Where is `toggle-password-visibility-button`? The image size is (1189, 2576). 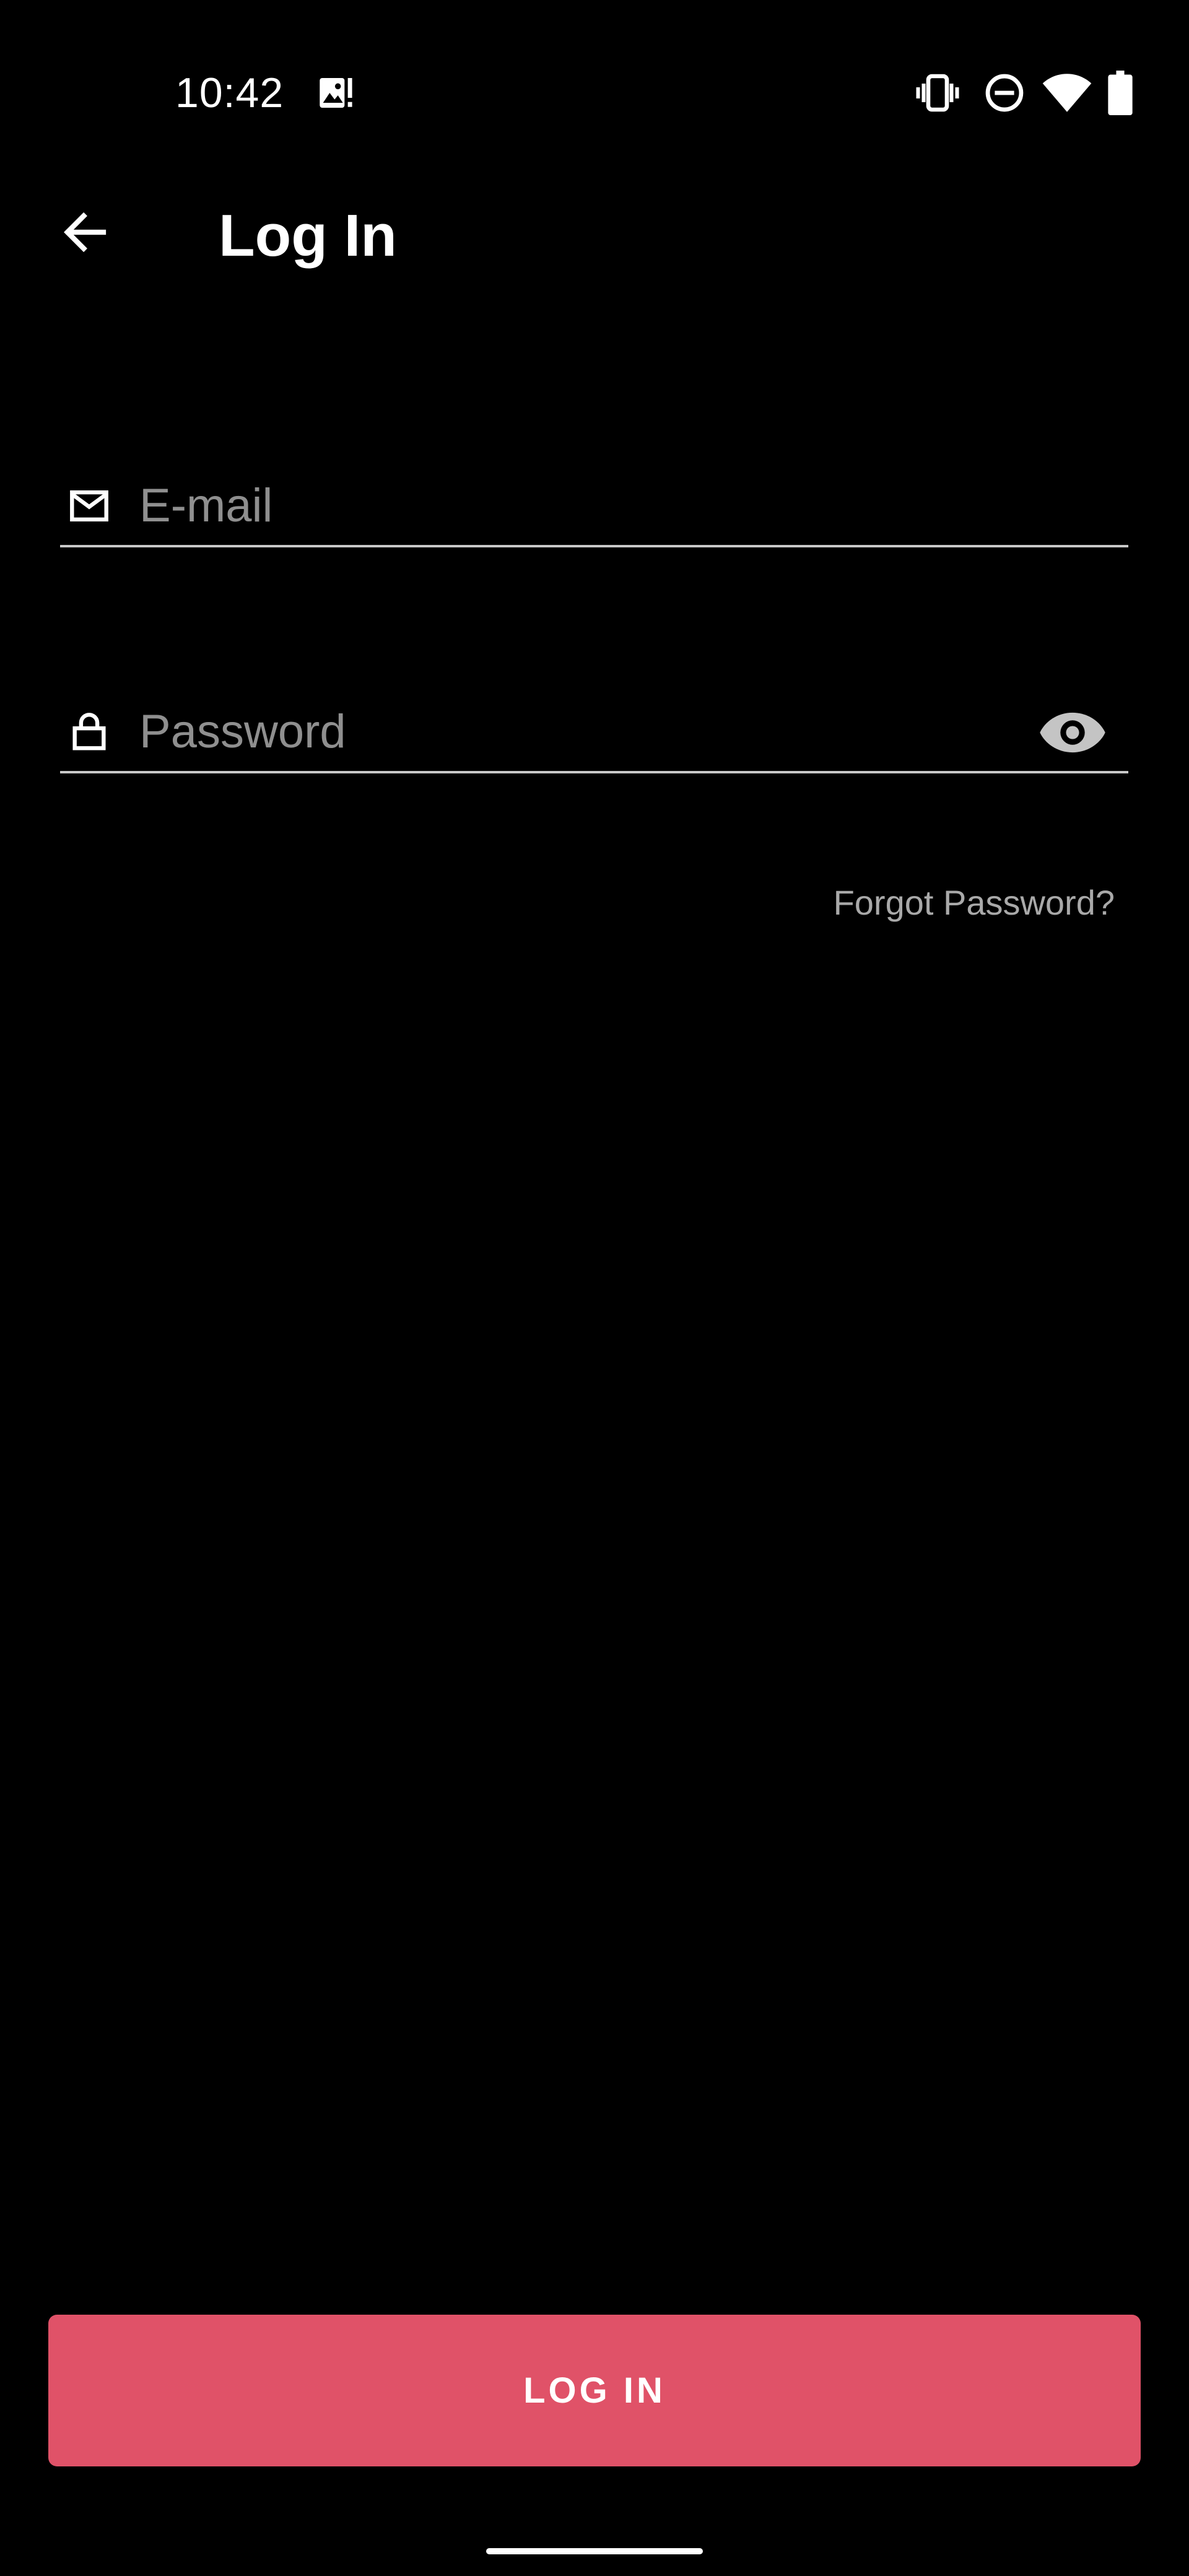
toggle-password-visibility-button is located at coordinates (1072, 733).